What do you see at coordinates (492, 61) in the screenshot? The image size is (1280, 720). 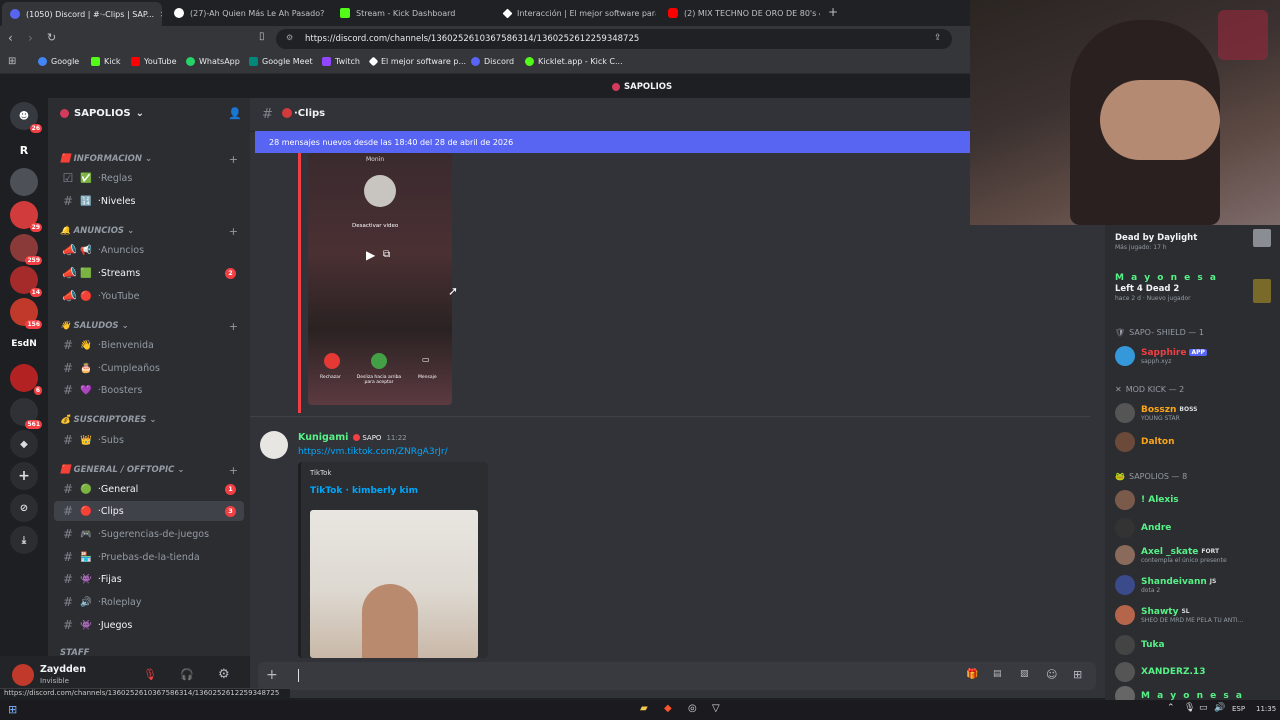 I see `bookmark-discord: Discord` at bounding box center [492, 61].